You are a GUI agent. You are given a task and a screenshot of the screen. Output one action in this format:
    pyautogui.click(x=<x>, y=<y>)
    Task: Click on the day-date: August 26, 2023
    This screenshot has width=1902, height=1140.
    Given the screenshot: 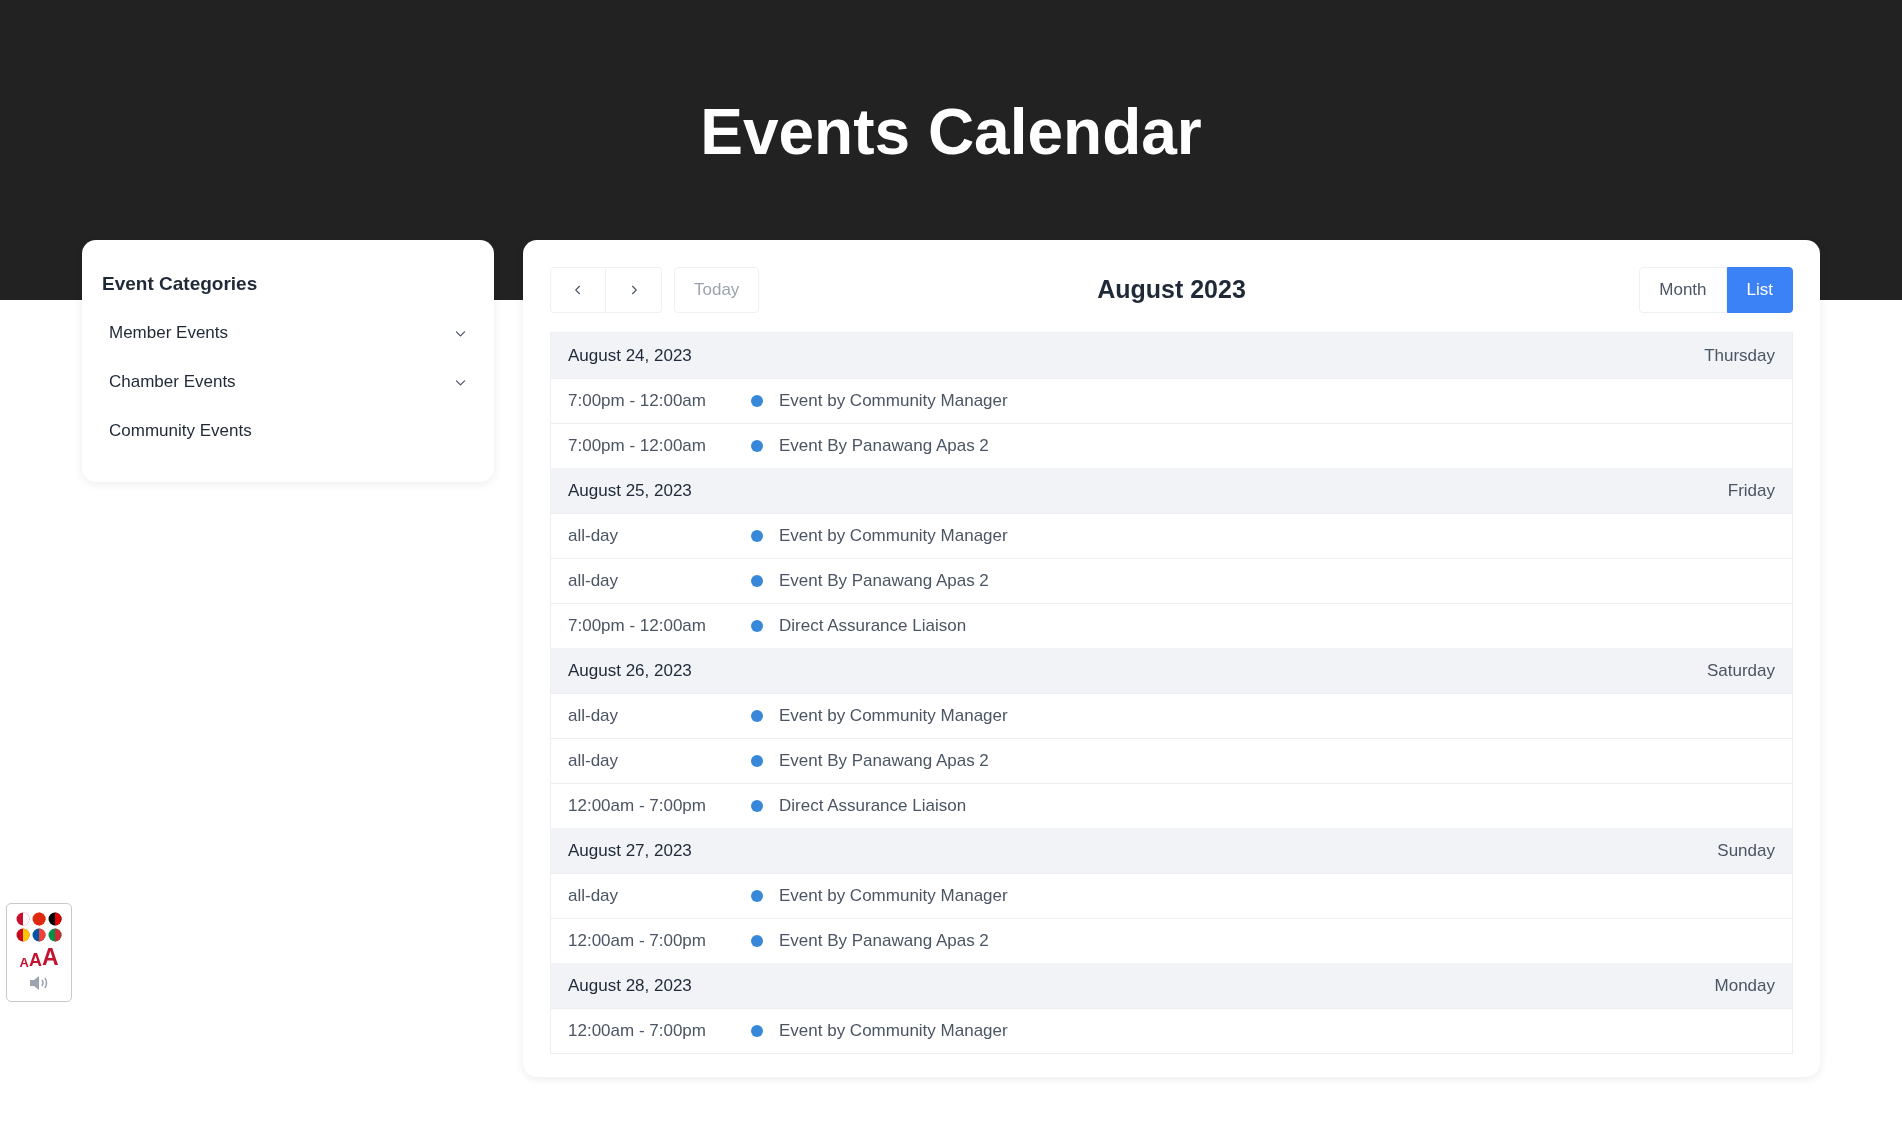 What is the action you would take?
    pyautogui.click(x=630, y=670)
    